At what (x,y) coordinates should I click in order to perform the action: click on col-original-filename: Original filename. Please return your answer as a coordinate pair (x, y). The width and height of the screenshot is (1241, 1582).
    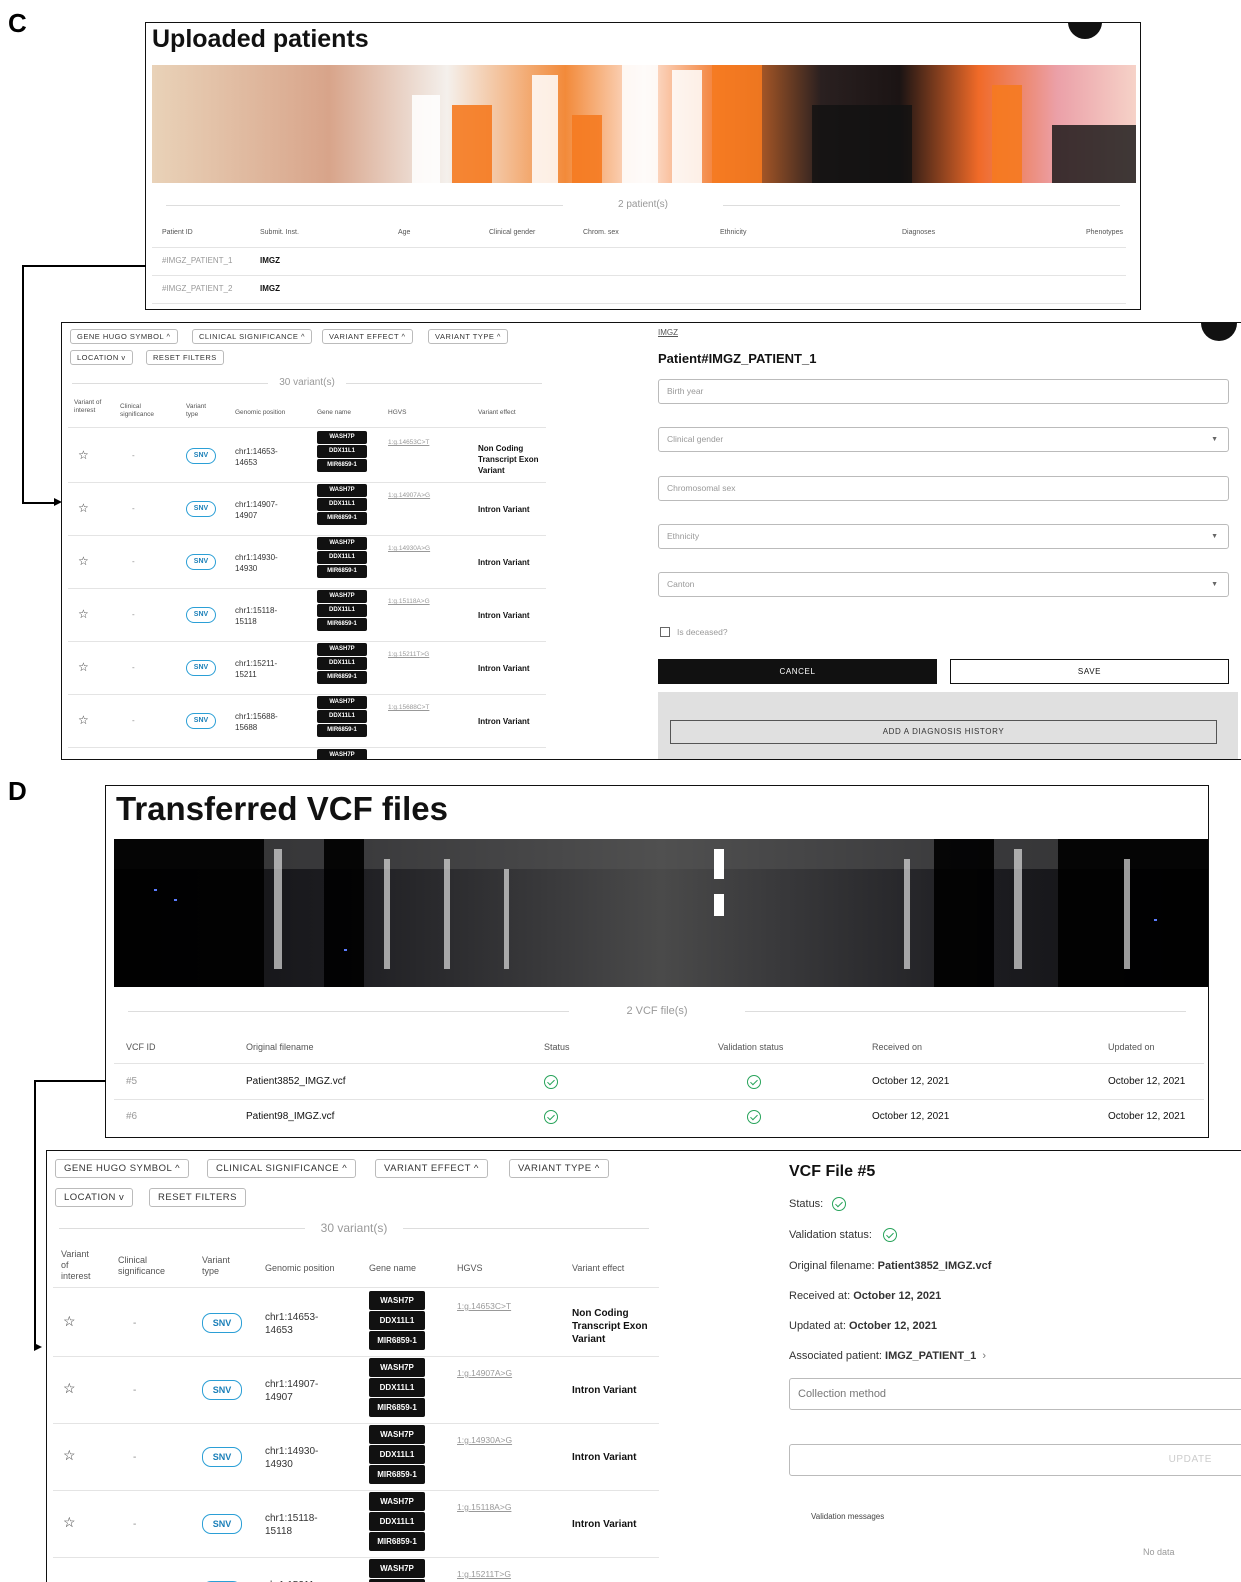
    Looking at the image, I should click on (280, 1047).